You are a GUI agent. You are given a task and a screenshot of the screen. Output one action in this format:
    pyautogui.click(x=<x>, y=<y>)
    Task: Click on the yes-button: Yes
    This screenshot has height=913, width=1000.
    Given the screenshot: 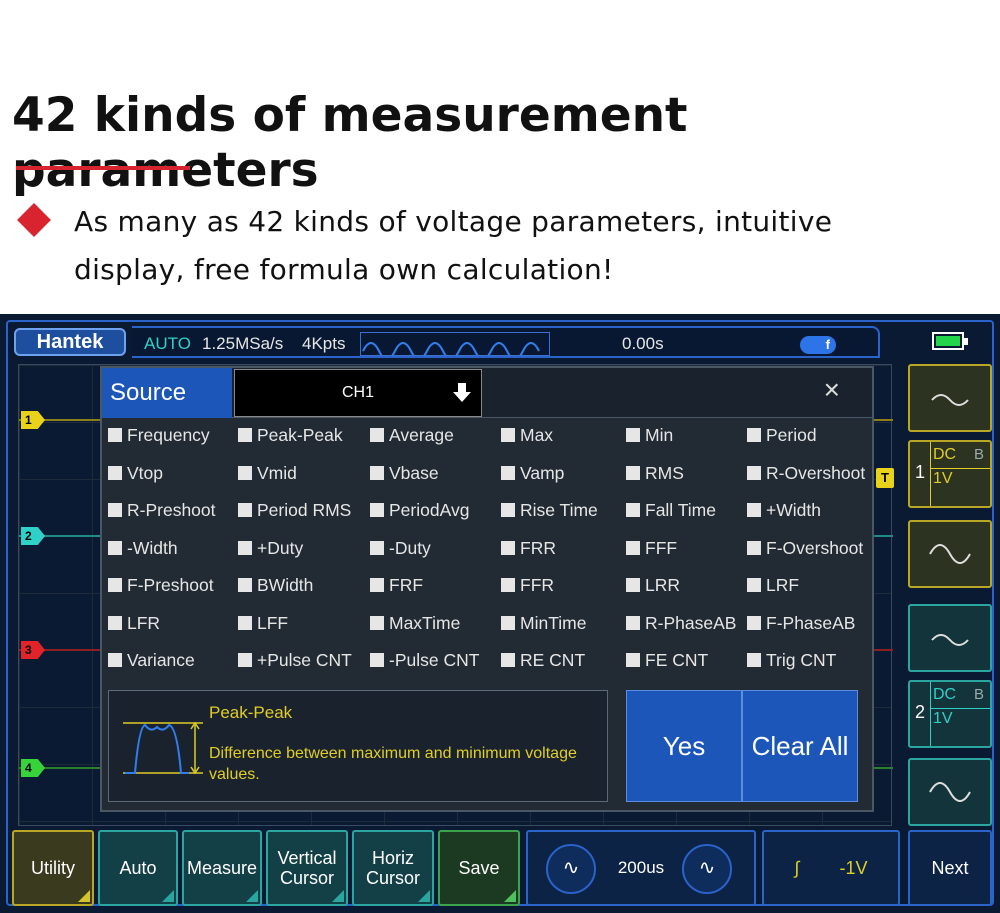 What is the action you would take?
    pyautogui.click(x=684, y=746)
    